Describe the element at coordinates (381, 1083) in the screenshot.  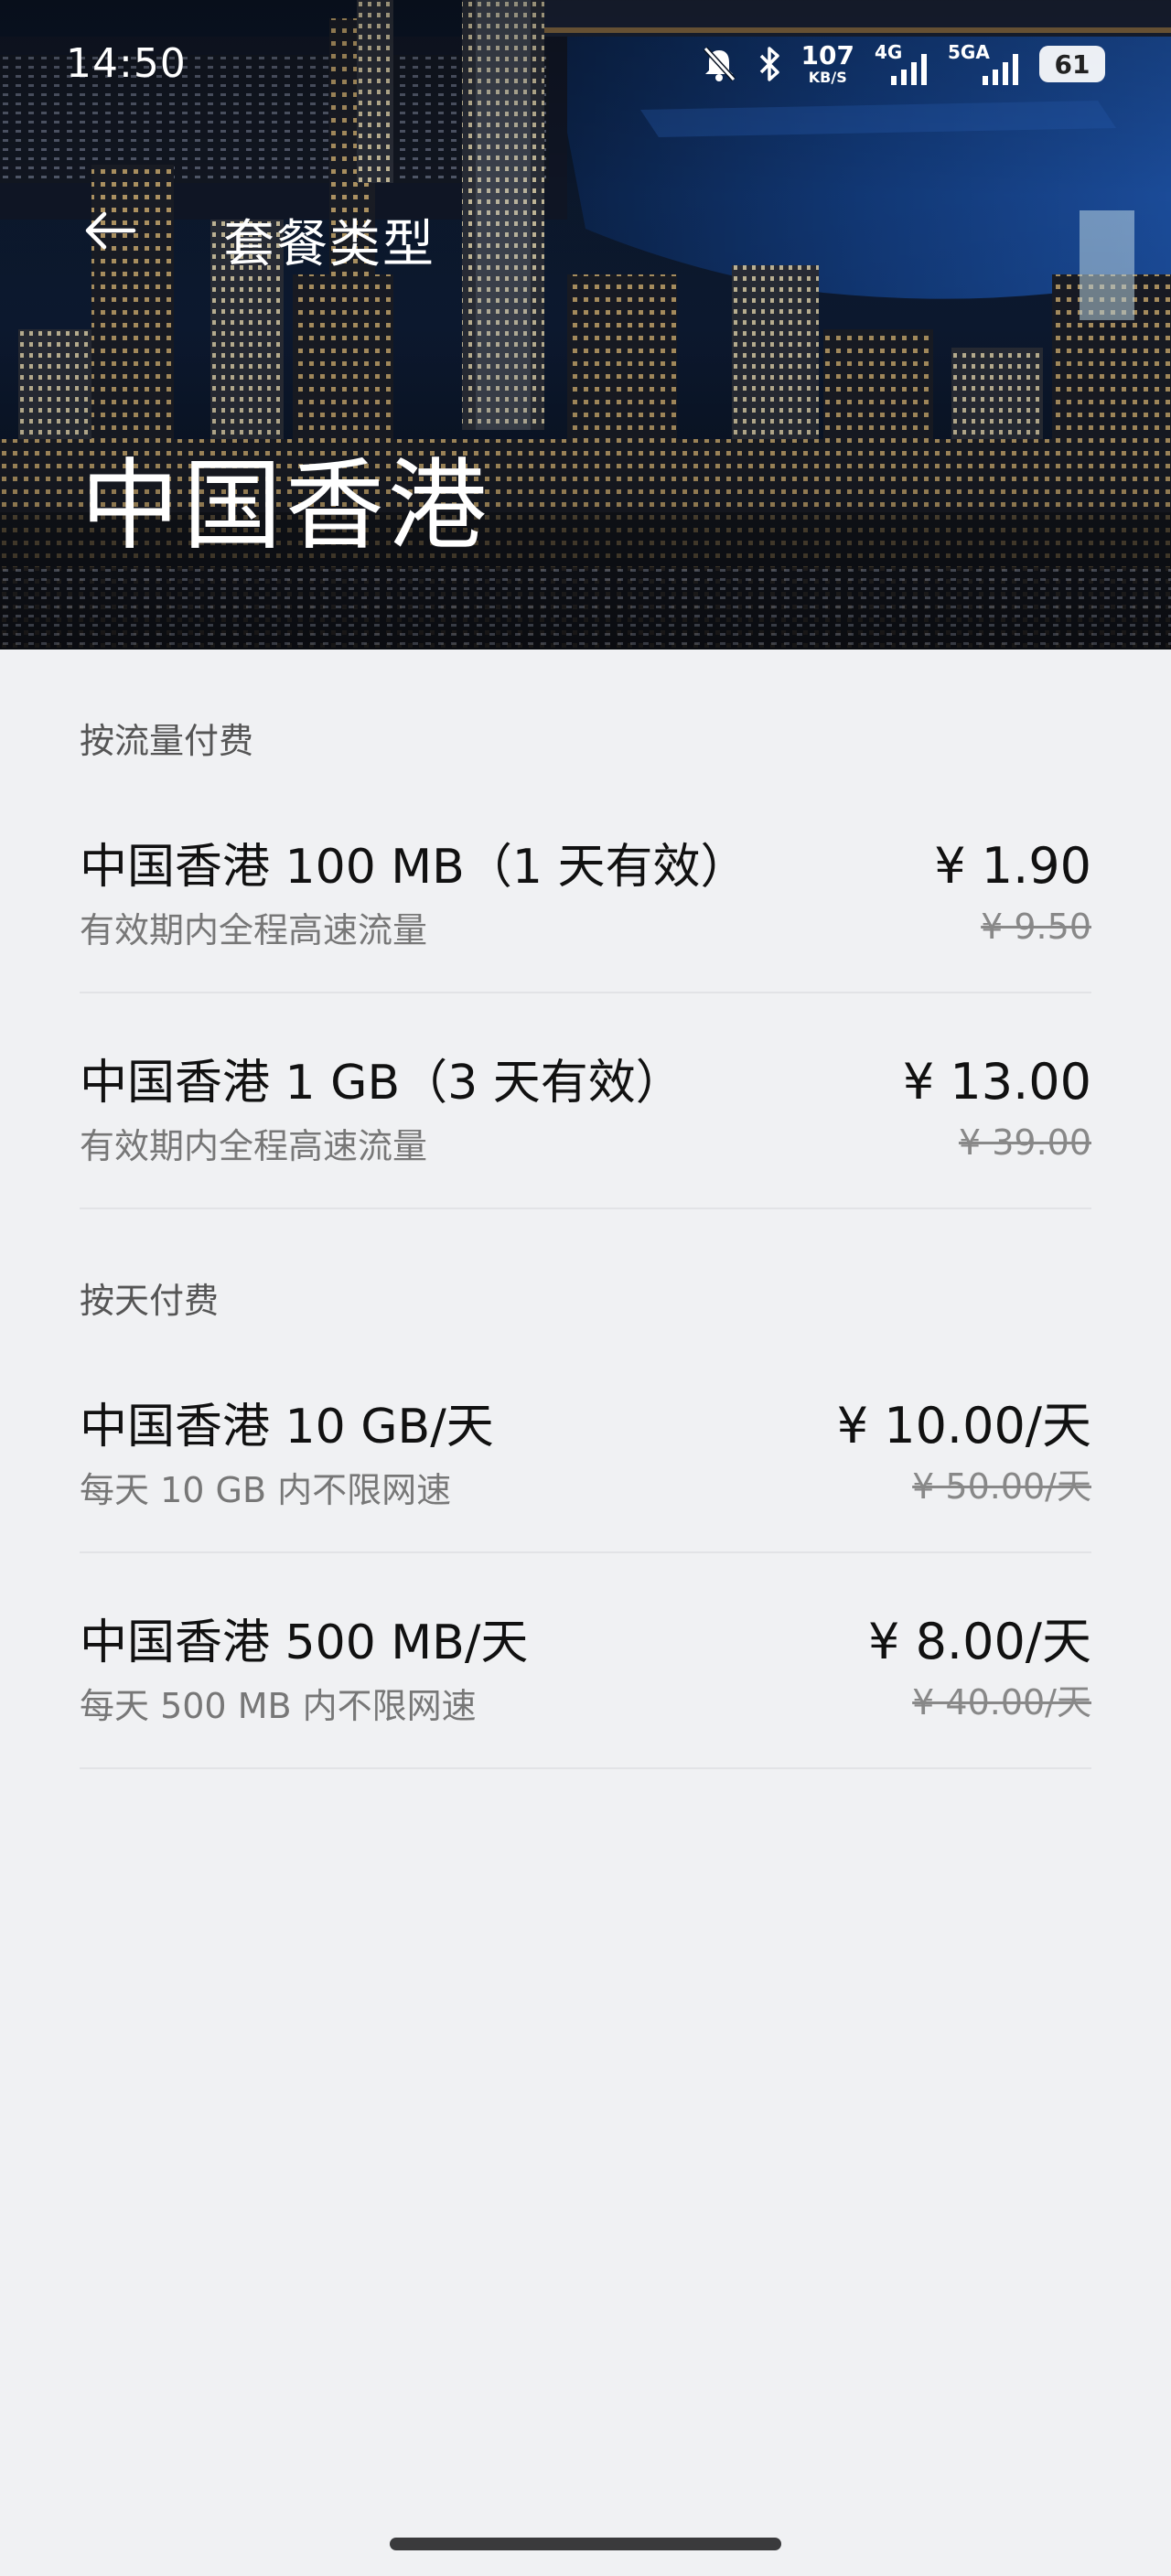
I see `plan-name: 中国香港 1 GB（3 天有效）` at that location.